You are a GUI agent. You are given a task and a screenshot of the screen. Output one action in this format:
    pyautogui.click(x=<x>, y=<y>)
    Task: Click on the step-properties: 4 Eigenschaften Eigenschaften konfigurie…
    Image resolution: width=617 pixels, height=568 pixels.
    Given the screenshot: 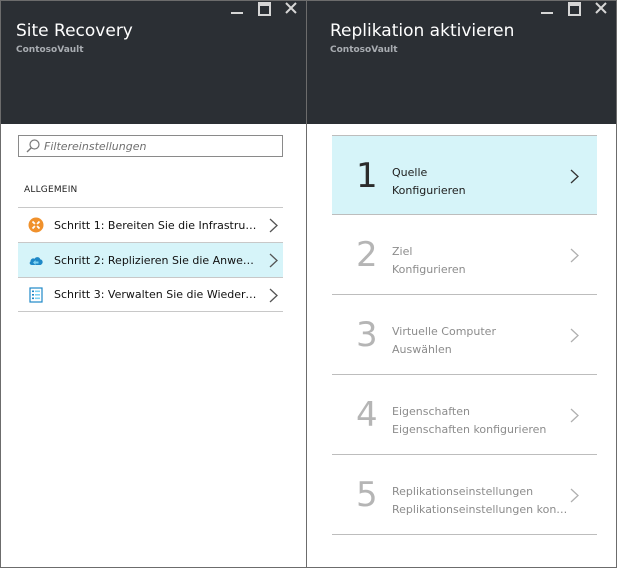 What is the action you would take?
    pyautogui.click(x=464, y=415)
    